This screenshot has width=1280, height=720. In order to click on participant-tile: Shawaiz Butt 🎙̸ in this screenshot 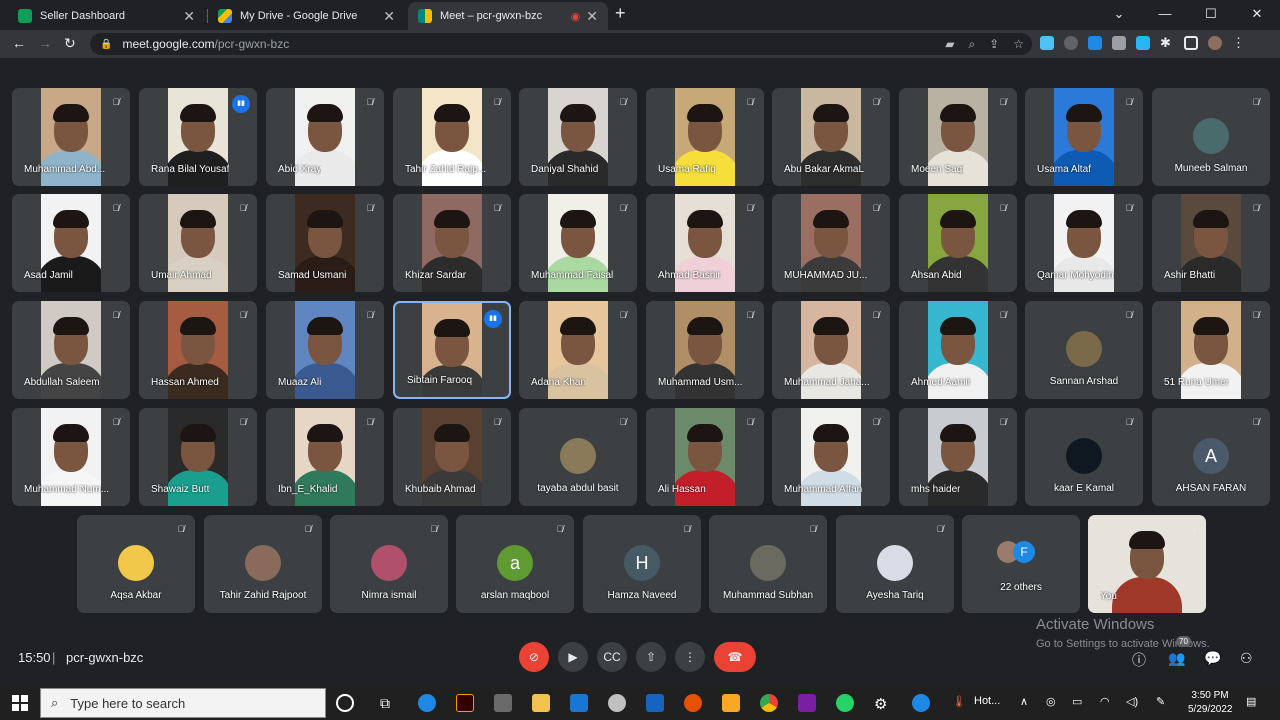, I will do `click(198, 457)`.